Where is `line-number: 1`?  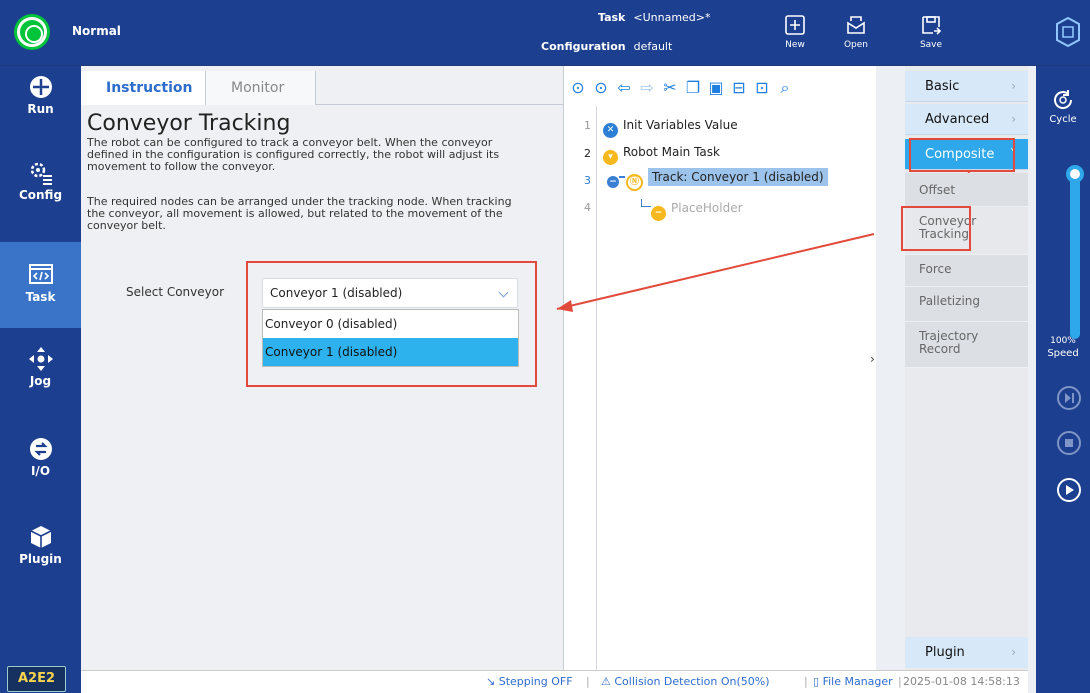 line-number: 1 is located at coordinates (587, 125).